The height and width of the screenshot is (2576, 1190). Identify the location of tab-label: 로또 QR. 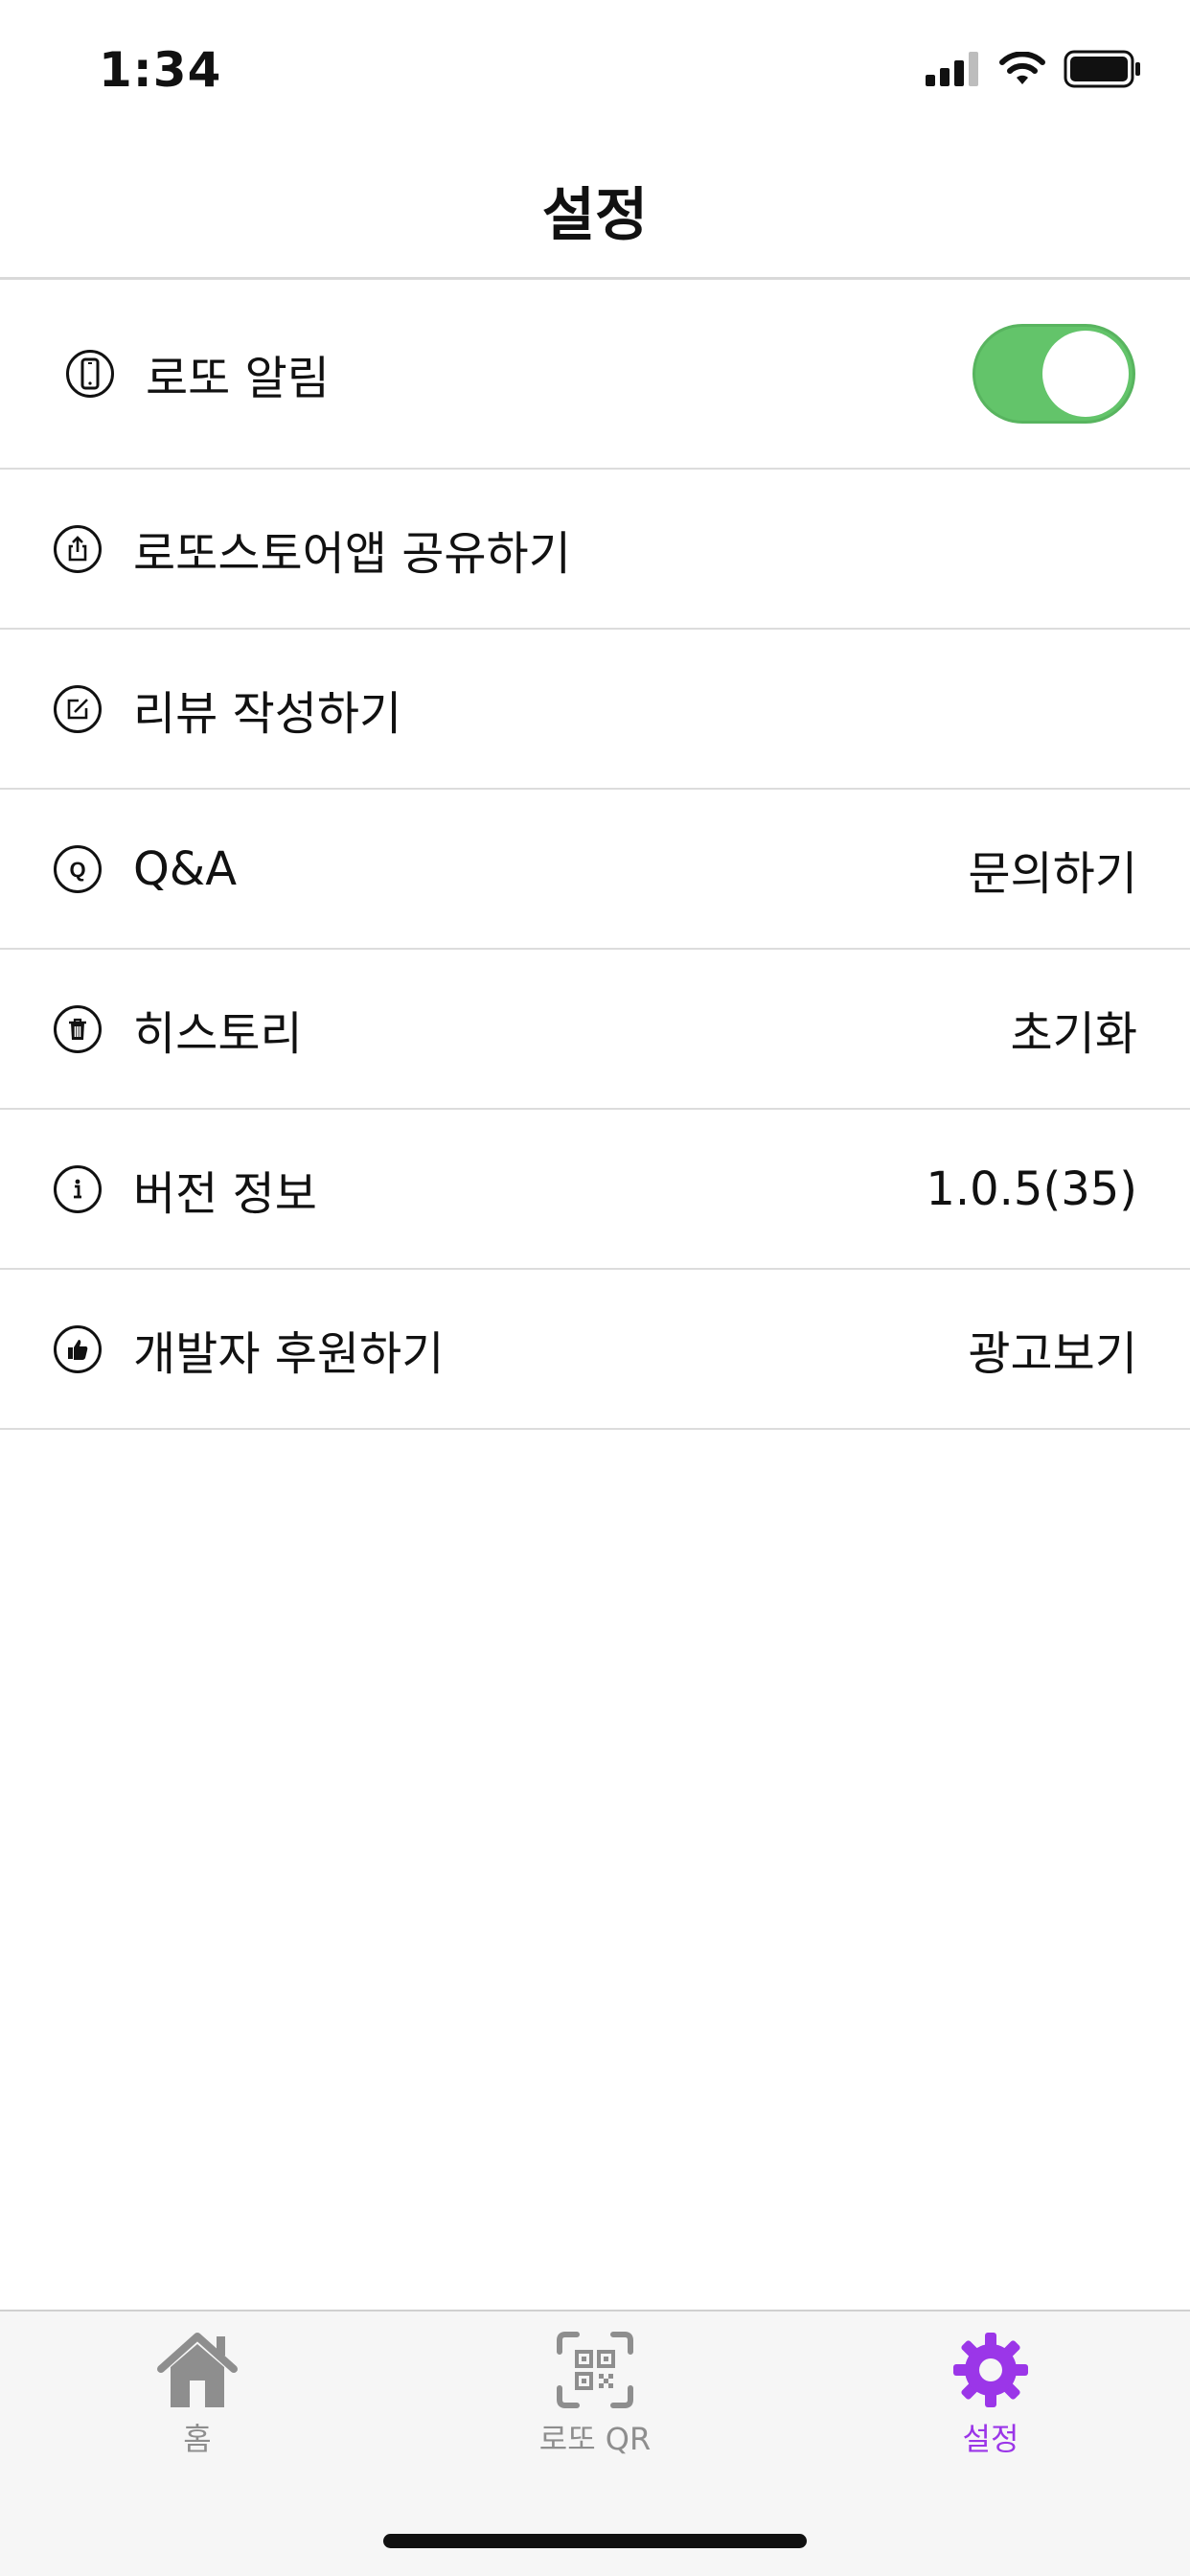
(595, 2439).